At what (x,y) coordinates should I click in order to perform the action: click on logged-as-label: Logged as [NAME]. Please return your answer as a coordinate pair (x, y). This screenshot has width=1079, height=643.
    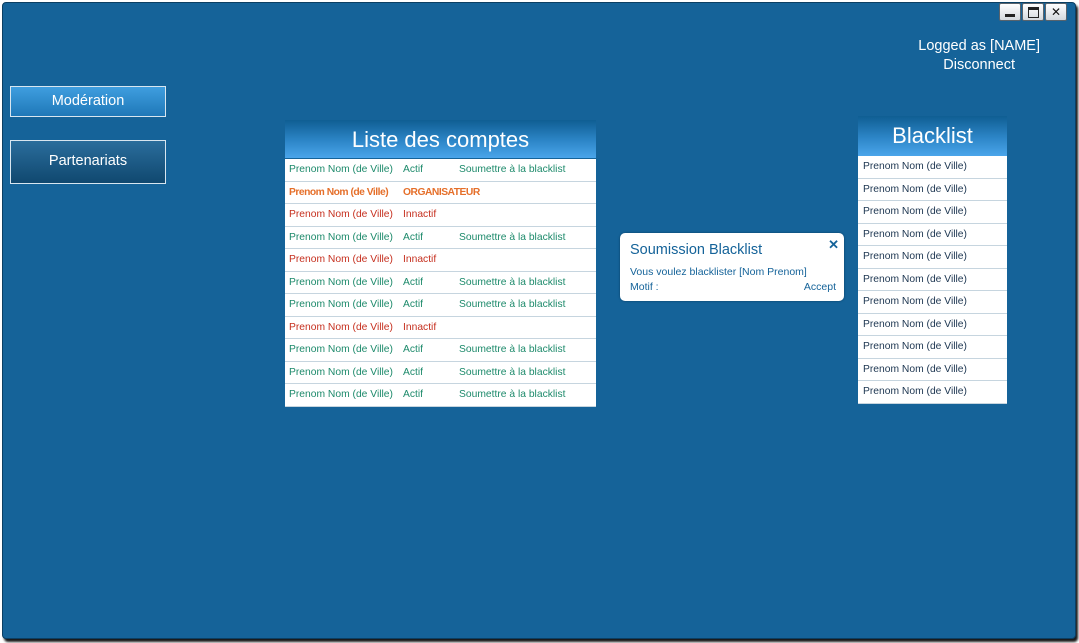
    Looking at the image, I should click on (979, 46).